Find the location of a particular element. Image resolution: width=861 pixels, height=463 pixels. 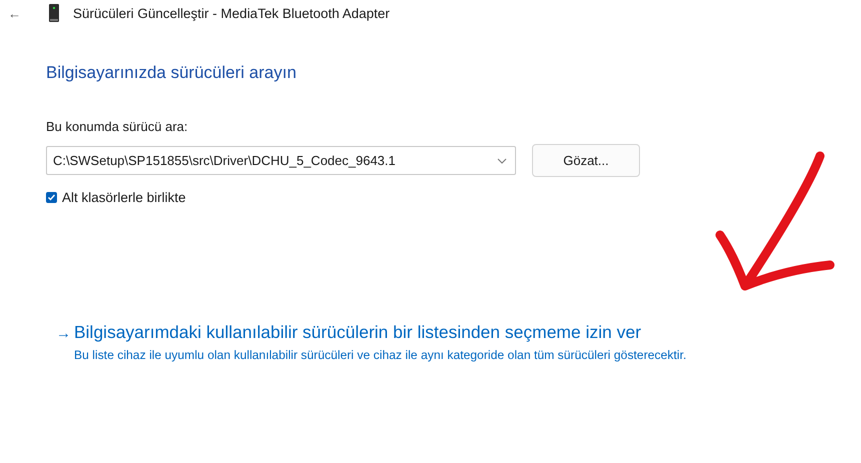

path-combobox: C:\SWSetup\SP151855\src\Driver\DCHU_5_Codec_9643.1 is located at coordinates (281, 160).